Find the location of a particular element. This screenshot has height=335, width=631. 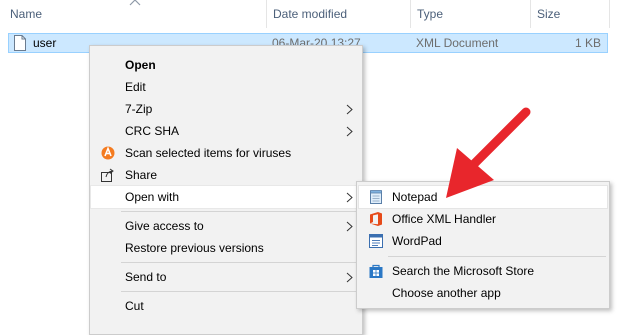

submenu-item-search-store: Search the Microsoft Store is located at coordinates (483, 271).